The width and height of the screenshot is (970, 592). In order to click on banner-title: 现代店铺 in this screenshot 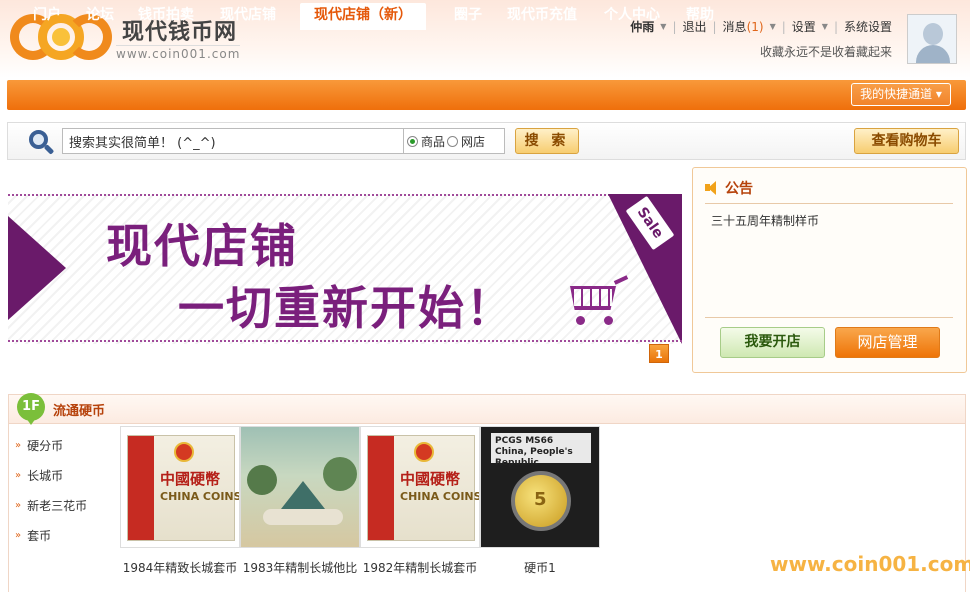, I will do `click(202, 246)`.